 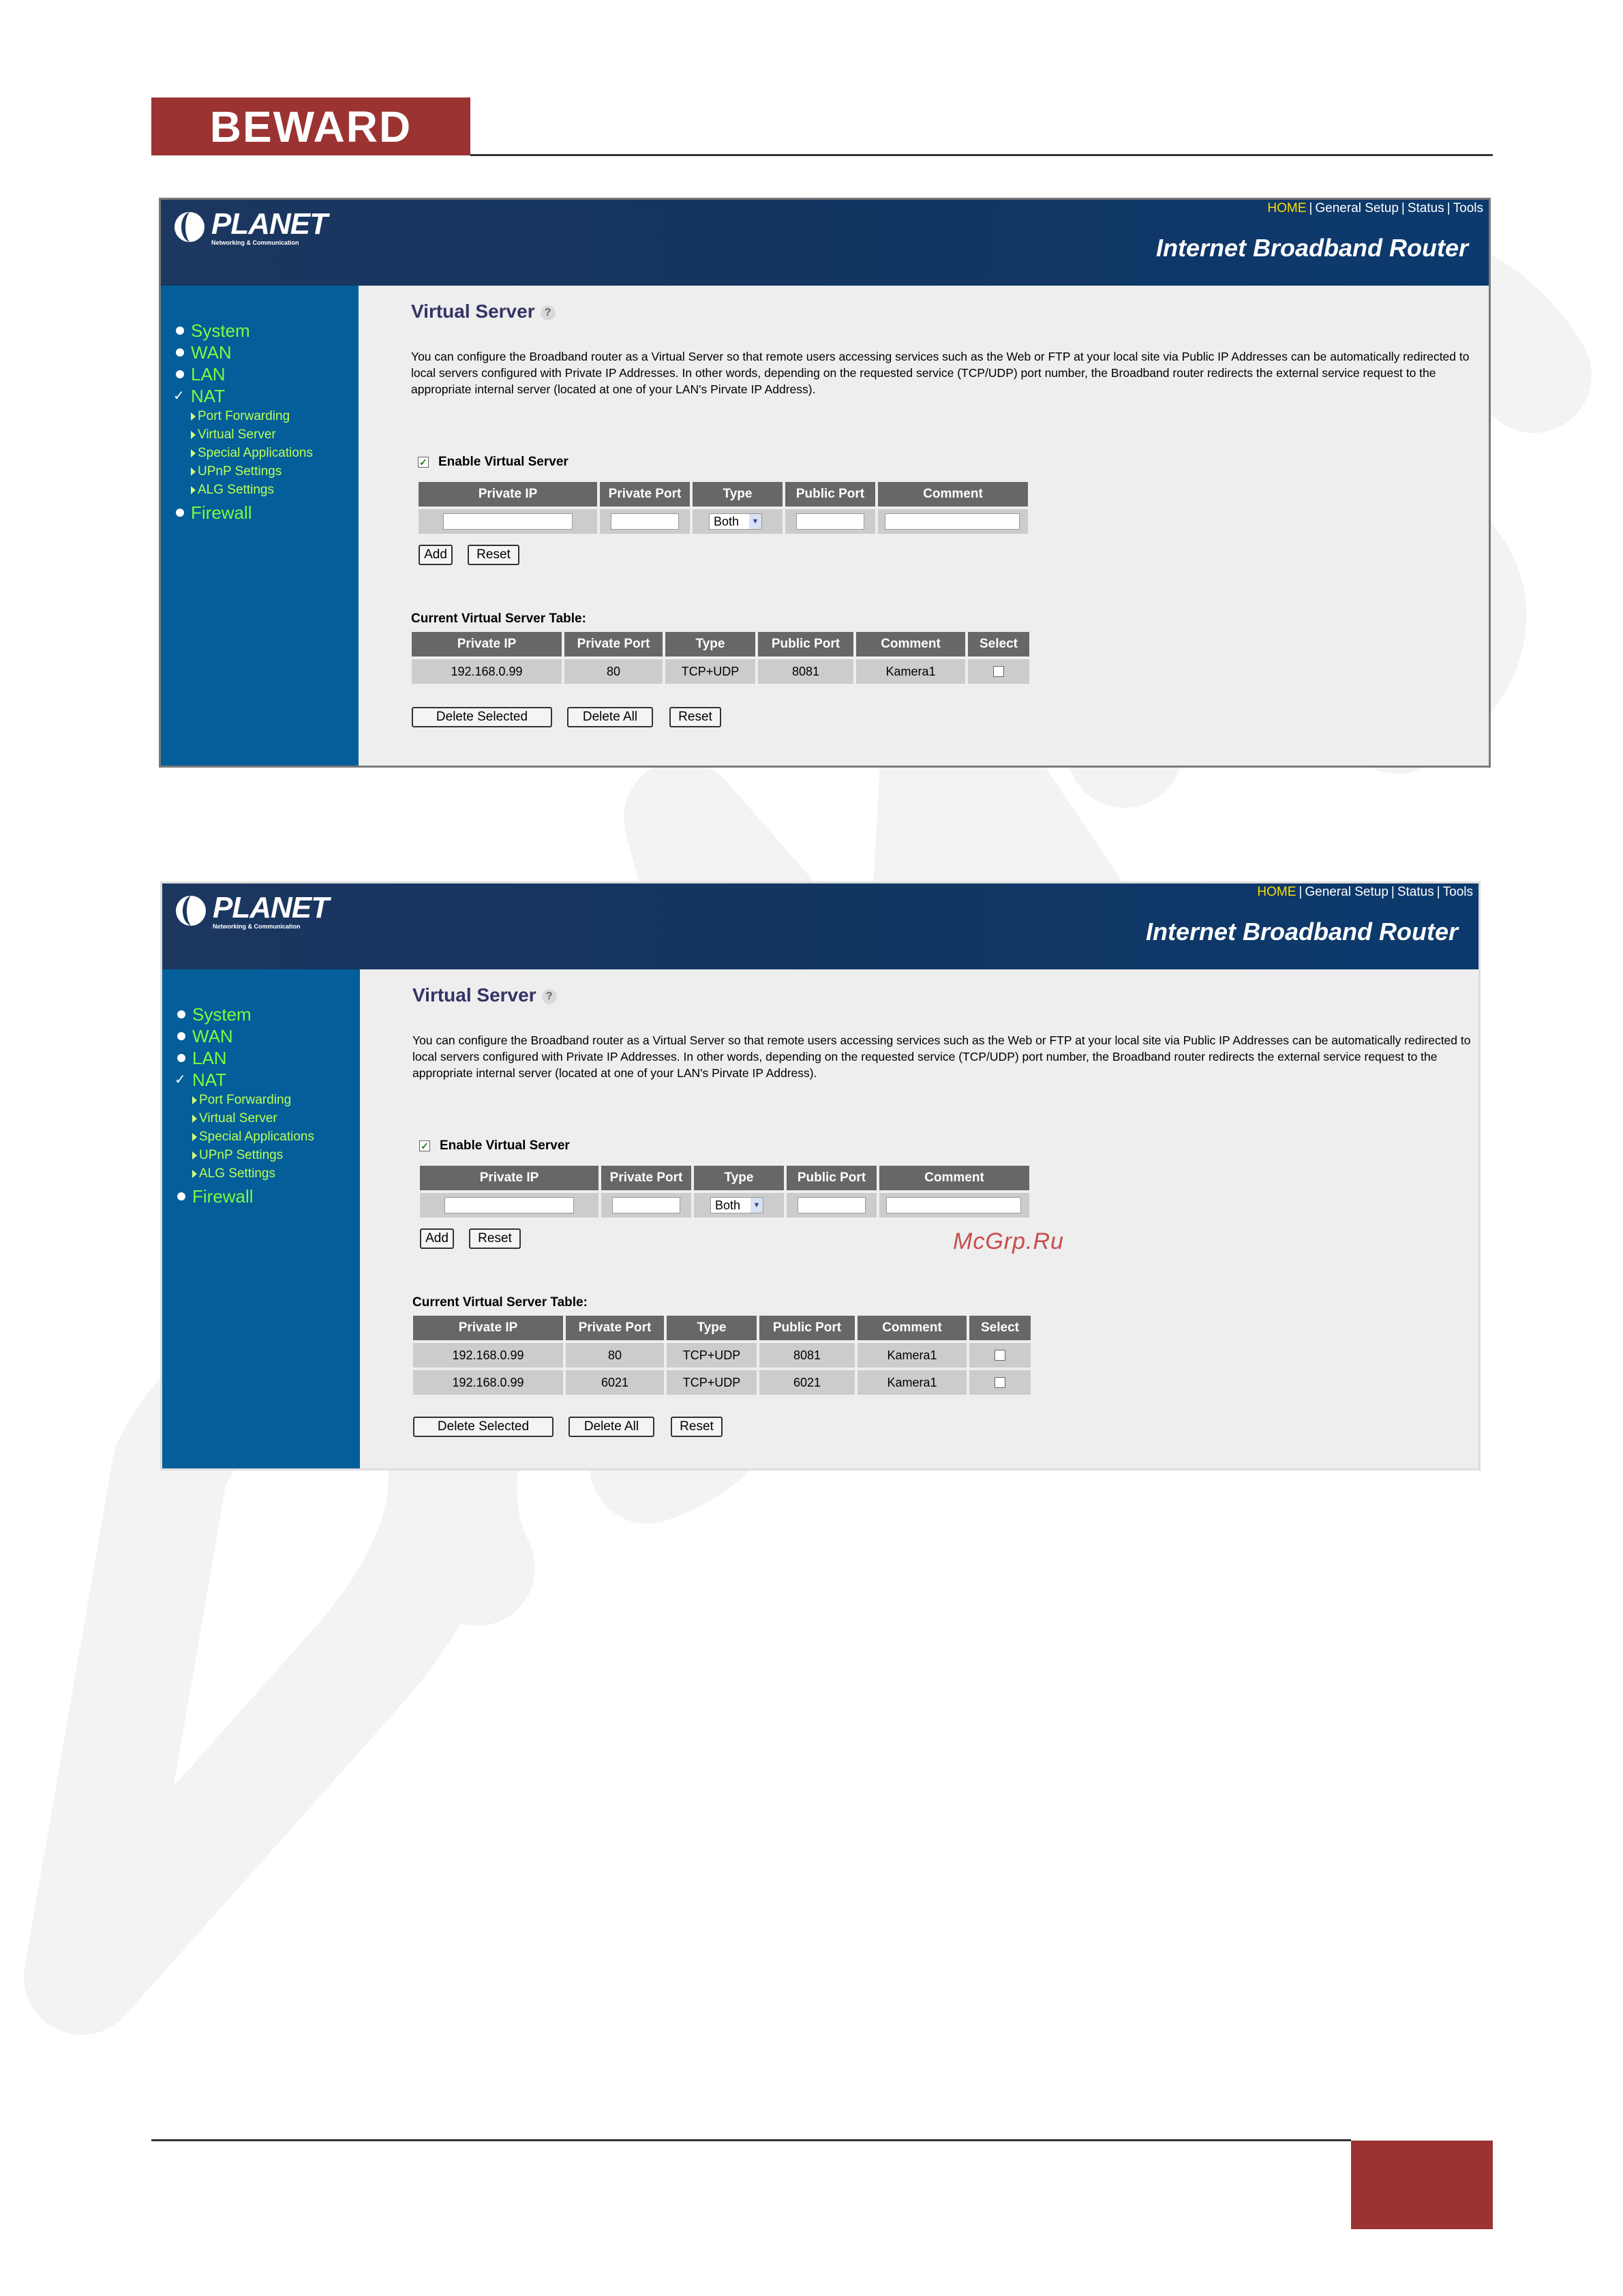 I want to click on table-cell-public-port: 6021, so click(x=807, y=1382).